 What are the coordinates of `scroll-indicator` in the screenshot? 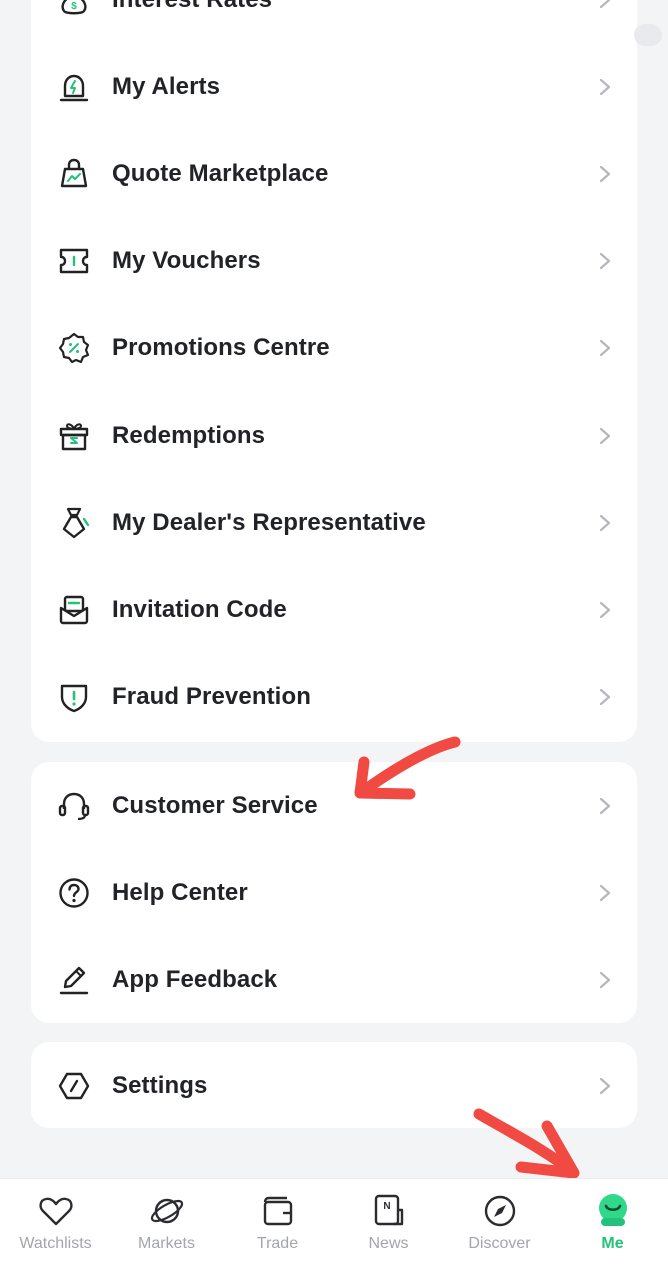 It's located at (648, 35).